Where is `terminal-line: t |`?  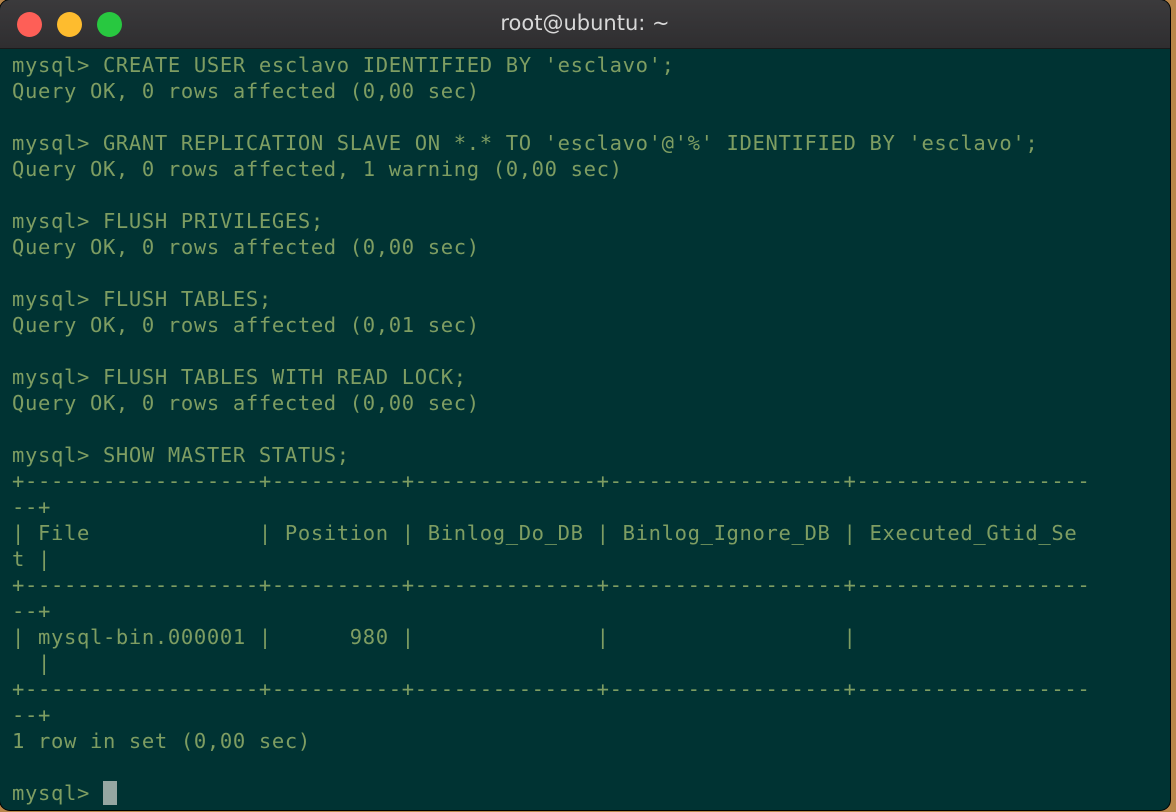
terminal-line: t | is located at coordinates (31, 559).